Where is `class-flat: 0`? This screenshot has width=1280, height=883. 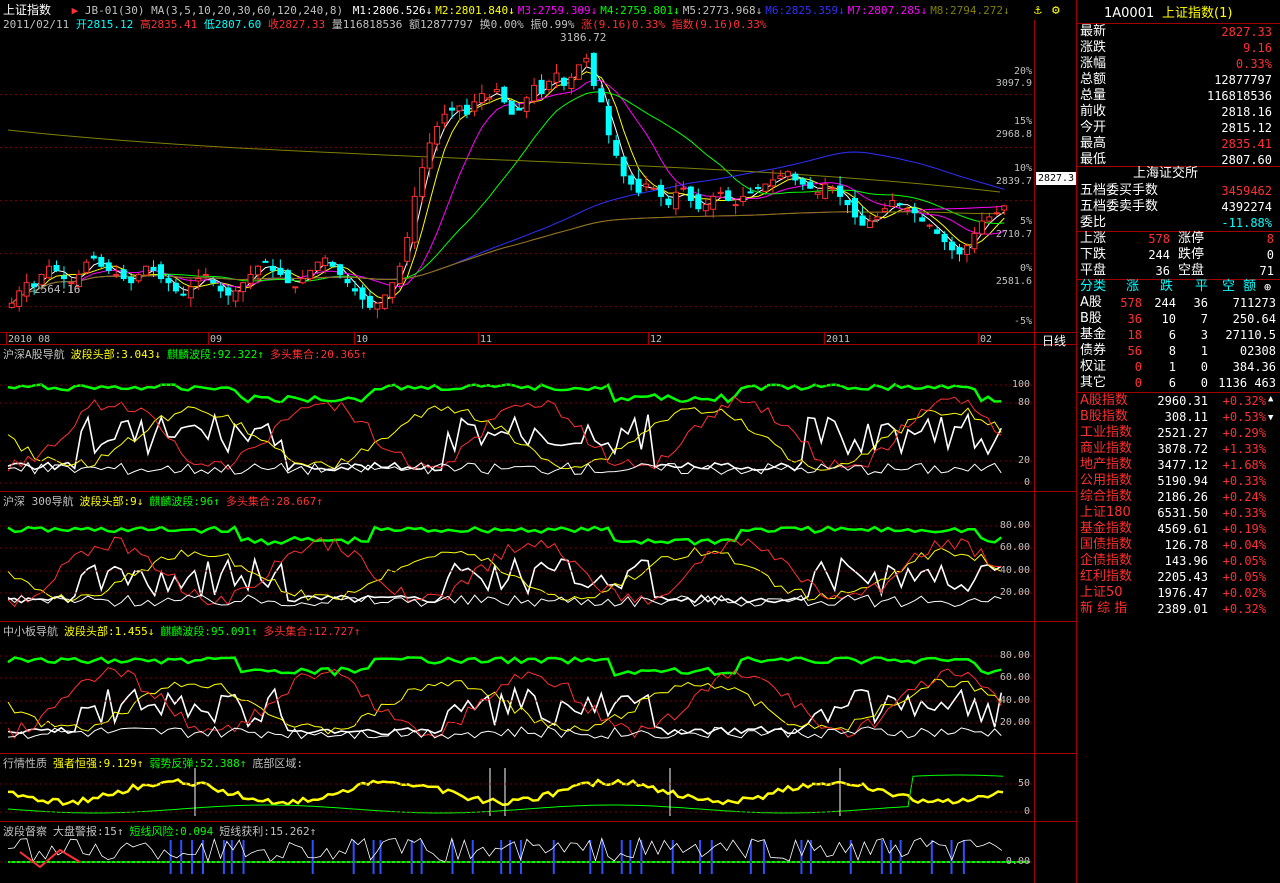
class-flat: 0 is located at coordinates (1204, 383).